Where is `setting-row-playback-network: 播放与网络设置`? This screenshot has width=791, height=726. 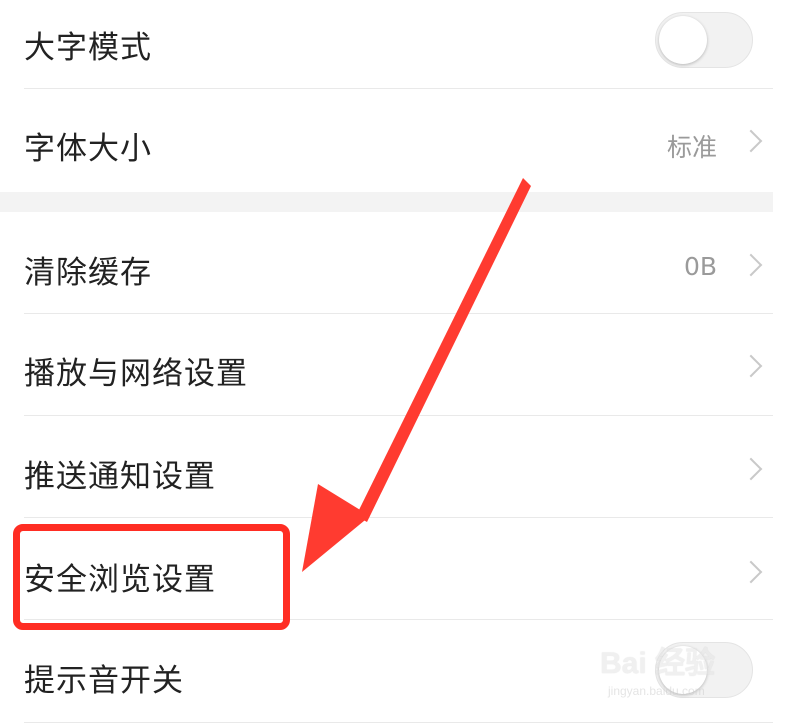 setting-row-playback-network: 播放与网络设置 is located at coordinates (386, 364).